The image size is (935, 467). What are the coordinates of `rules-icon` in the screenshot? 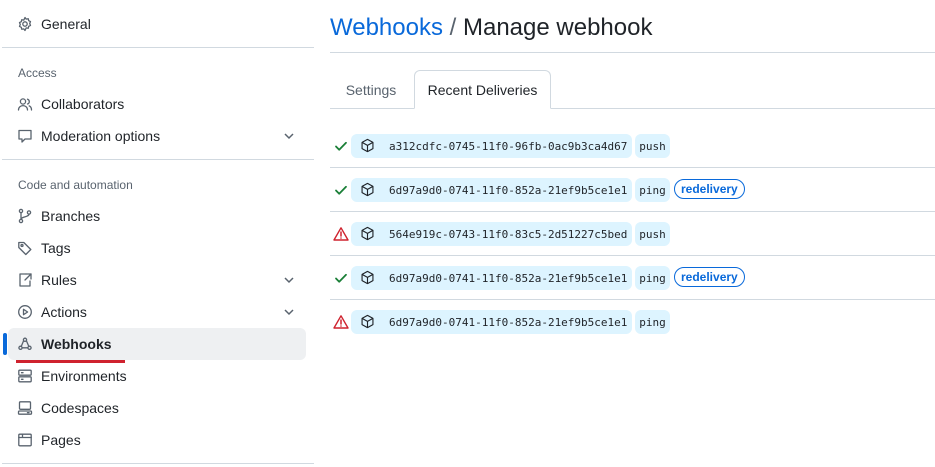 It's located at (25, 280).